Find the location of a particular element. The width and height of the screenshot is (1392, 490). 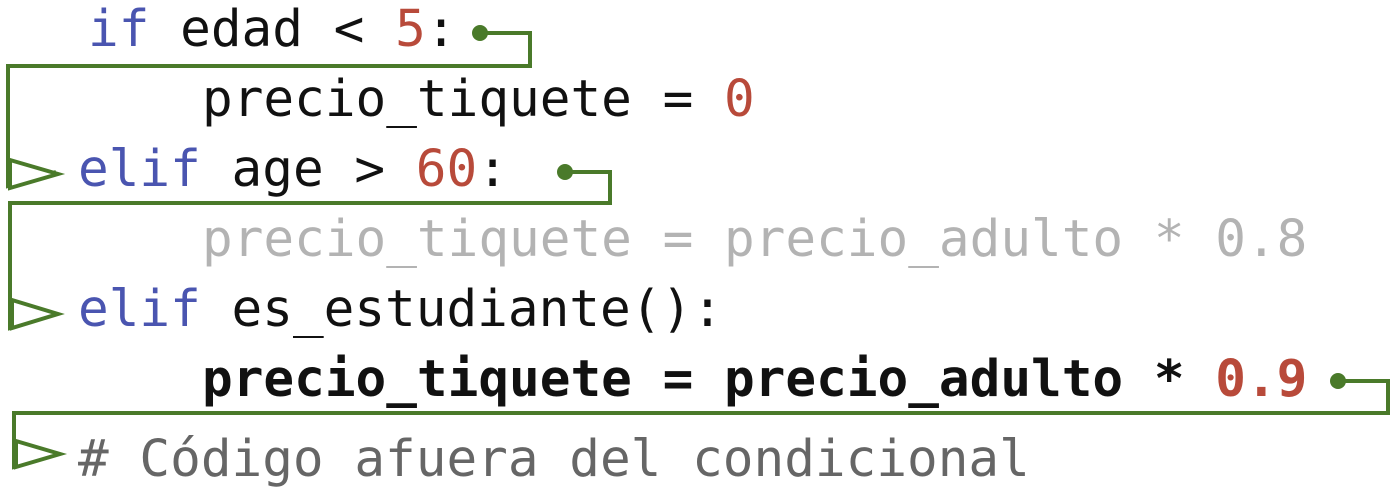

code-line-elif-age: elif age > 60: is located at coordinates (293, 170).